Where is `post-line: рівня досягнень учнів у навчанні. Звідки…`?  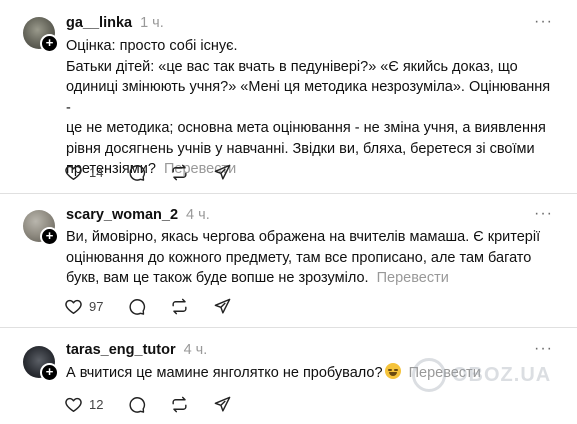 post-line: рівня досягнень учнів у навчанні. Звідки… is located at coordinates (300, 148).